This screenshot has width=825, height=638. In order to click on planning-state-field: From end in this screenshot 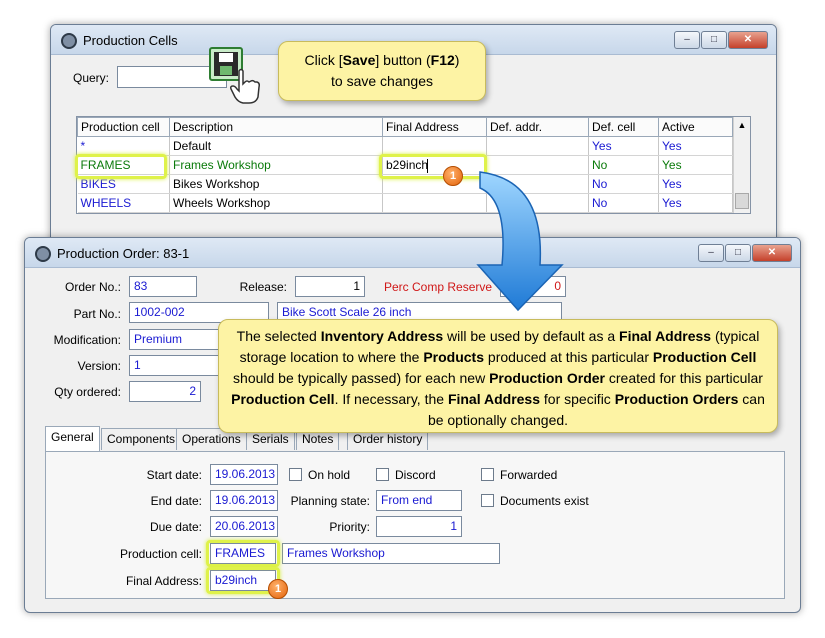, I will do `click(419, 500)`.